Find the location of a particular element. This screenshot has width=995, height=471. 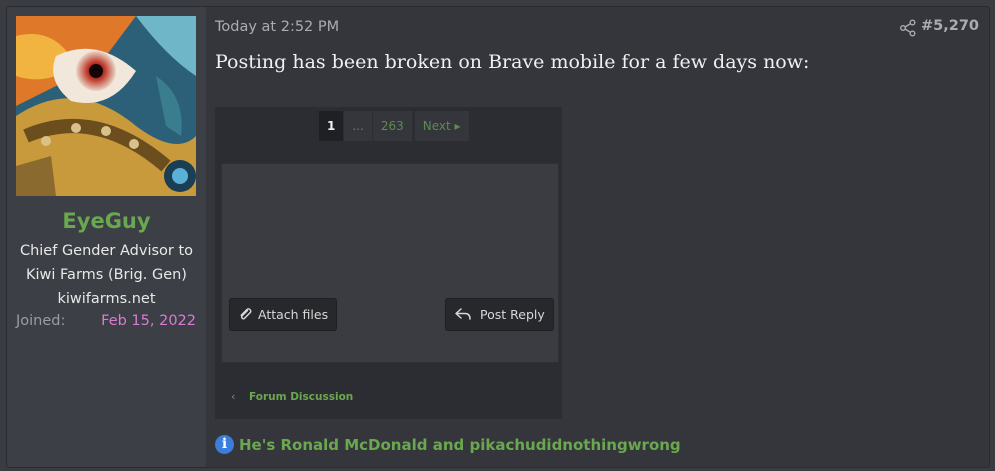

reply-editor: Attach files Post Reply is located at coordinates (390, 263).